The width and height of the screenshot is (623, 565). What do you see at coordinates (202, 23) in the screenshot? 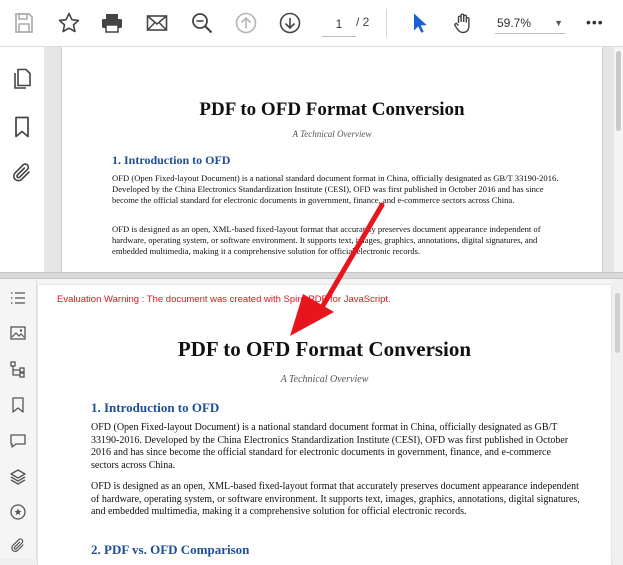
I see `zoom-out-icon` at bounding box center [202, 23].